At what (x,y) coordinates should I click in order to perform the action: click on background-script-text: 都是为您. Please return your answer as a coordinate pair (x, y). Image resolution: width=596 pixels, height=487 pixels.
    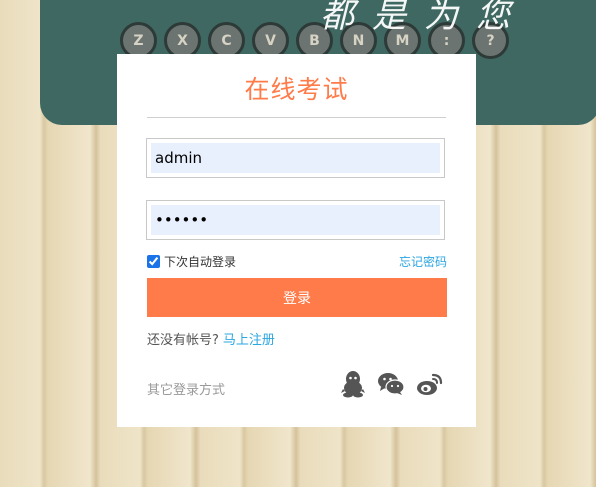
    Looking at the image, I should click on (424, 18).